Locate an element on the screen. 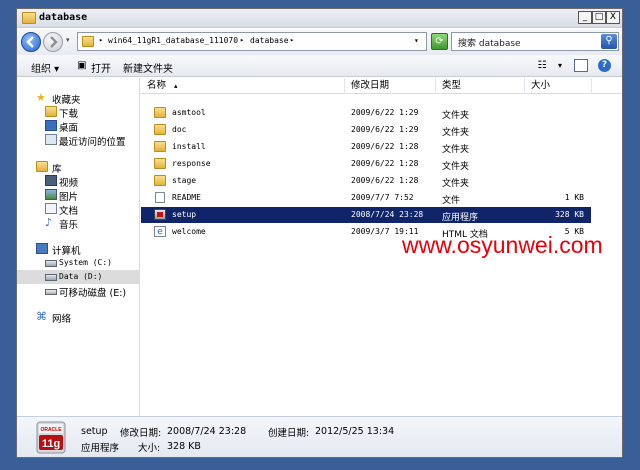 Image resolution: width=640 pixels, height=470 pixels. help-icon: ? is located at coordinates (604, 65).